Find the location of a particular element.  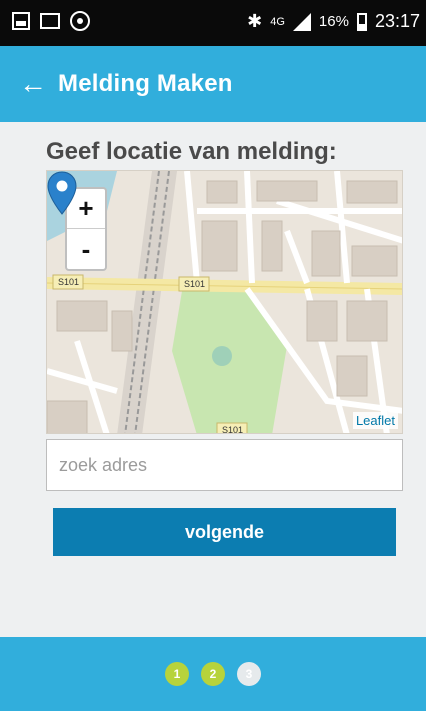

status-bar: ✱ 4G 16% 23:17 is located at coordinates (213, 23).